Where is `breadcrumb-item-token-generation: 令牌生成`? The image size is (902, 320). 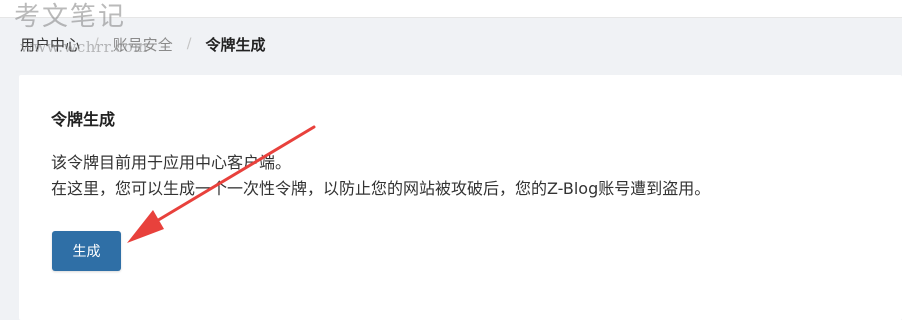
breadcrumb-item-token-generation: 令牌生成 is located at coordinates (235, 44).